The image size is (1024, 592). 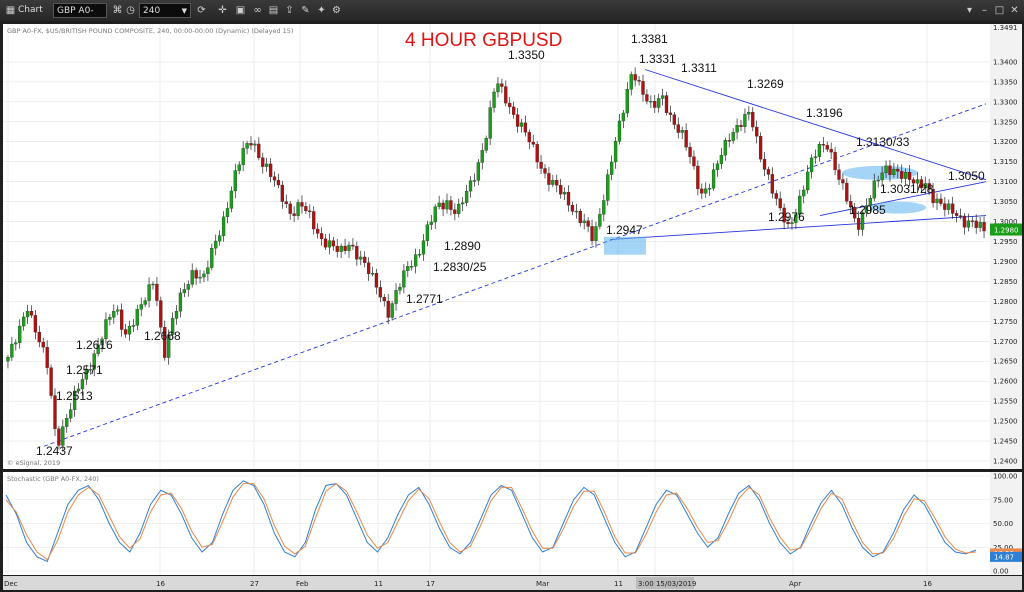 What do you see at coordinates (53, 479) in the screenshot?
I see `stoch-label: Stochastic (GBP A0-FX, 240)` at bounding box center [53, 479].